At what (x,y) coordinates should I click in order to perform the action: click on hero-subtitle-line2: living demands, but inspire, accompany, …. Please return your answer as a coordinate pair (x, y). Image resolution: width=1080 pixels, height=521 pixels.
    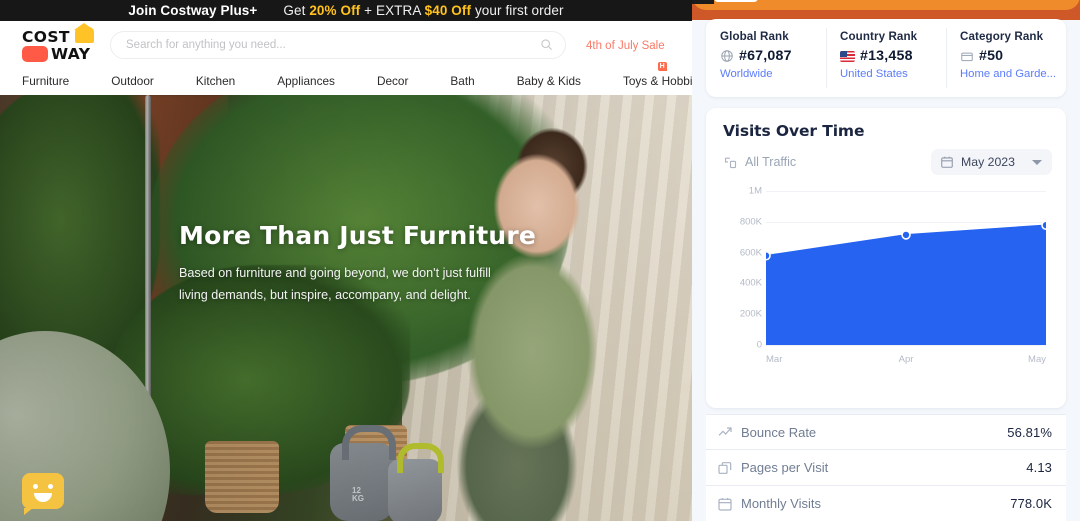
    Looking at the image, I should click on (325, 295).